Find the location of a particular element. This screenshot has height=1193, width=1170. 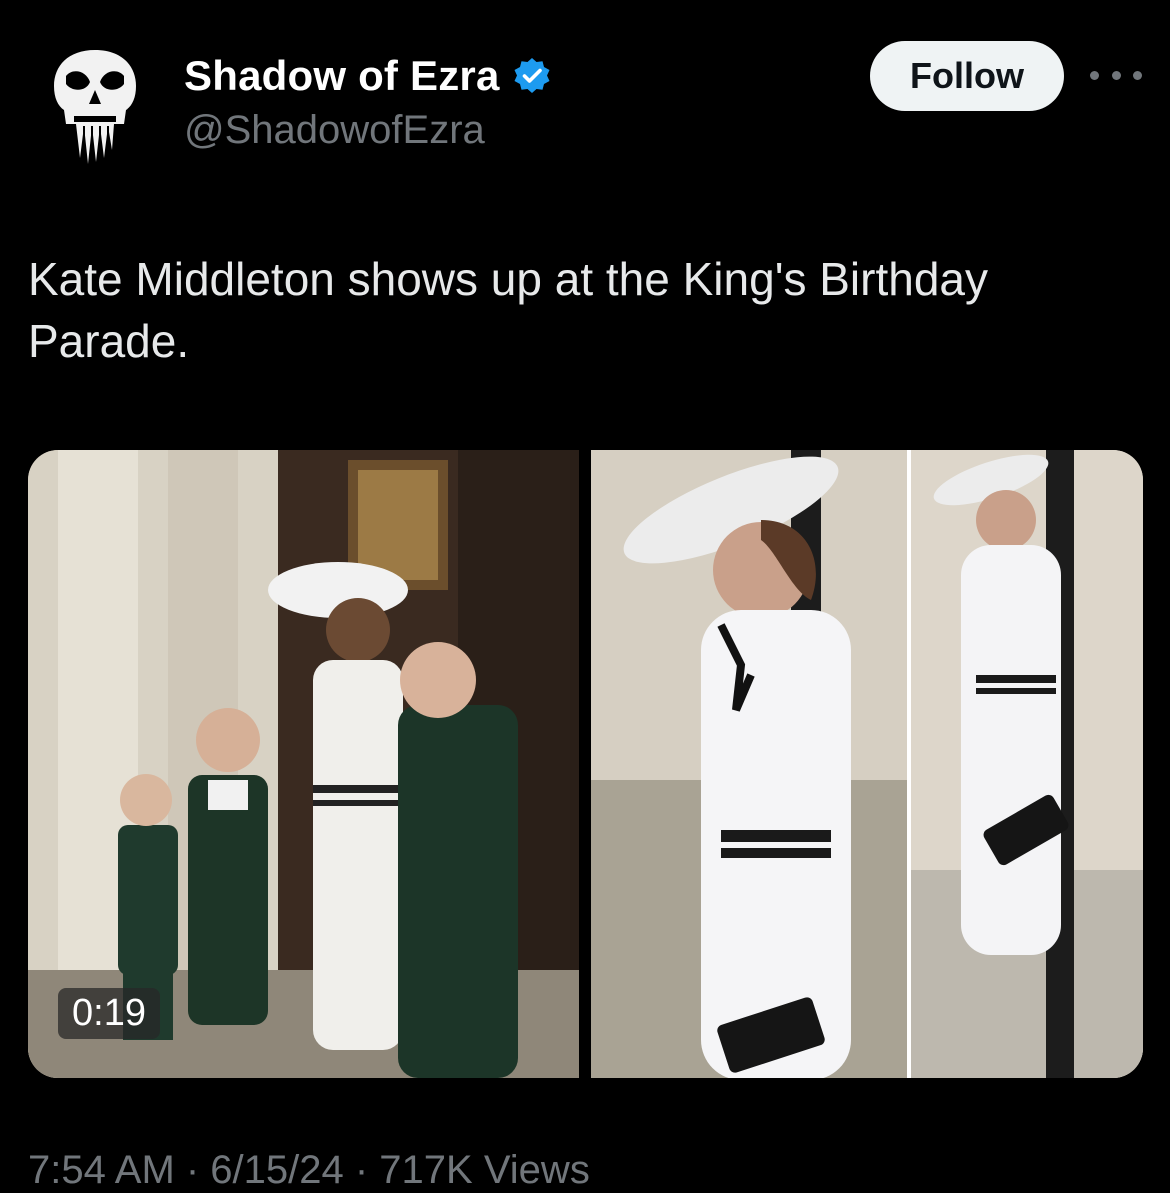

avatar is located at coordinates (95, 106).